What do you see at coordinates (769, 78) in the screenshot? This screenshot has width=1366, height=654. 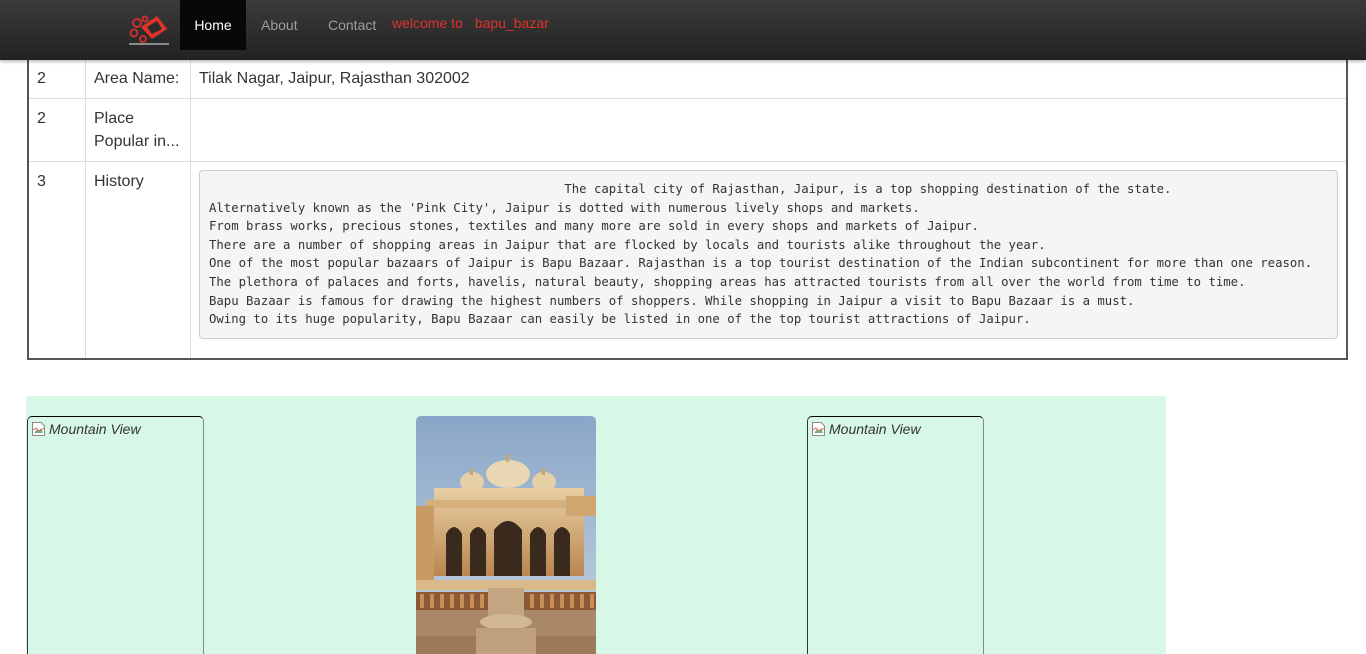 I see `area-name-value: Tilak Nagar, Jaipur, Rajasthan 302002` at bounding box center [769, 78].